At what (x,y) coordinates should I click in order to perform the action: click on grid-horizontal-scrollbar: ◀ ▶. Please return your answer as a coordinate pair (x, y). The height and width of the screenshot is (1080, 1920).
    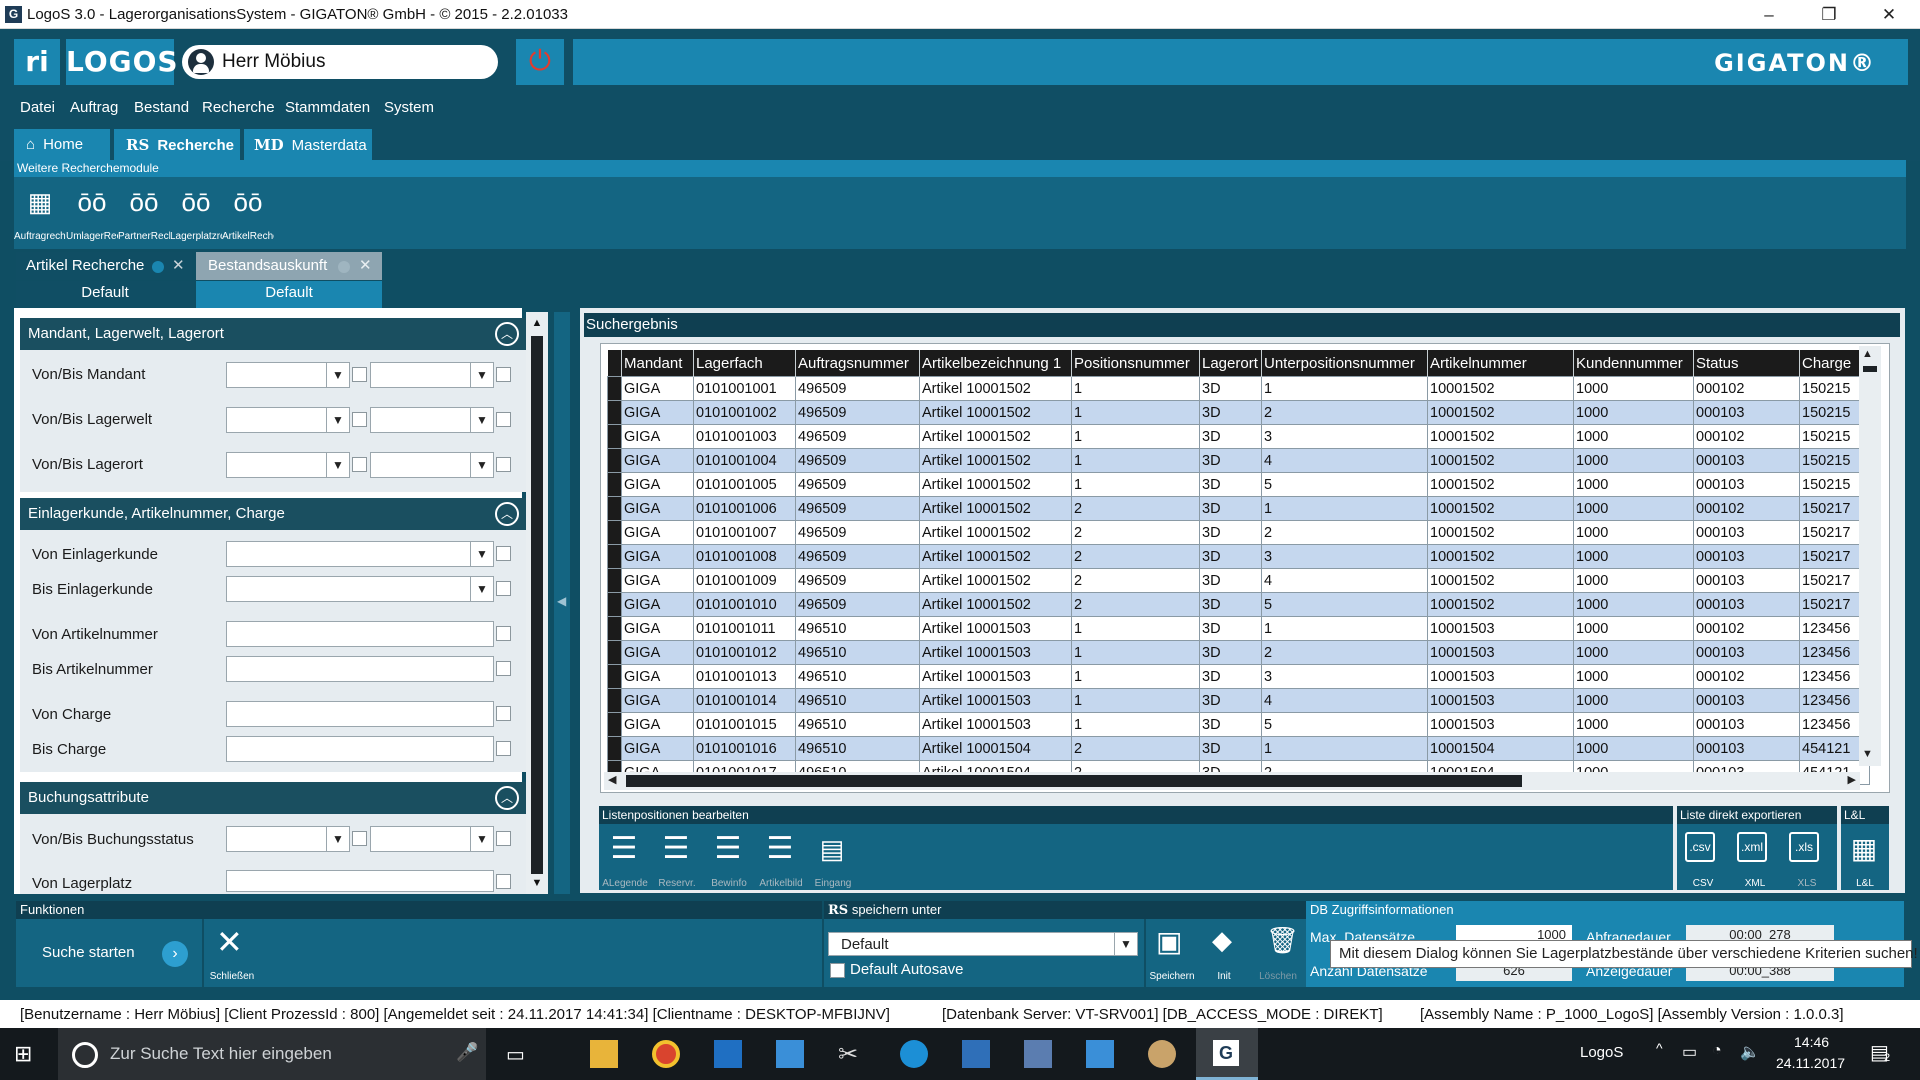
    Looking at the image, I should click on (1232, 781).